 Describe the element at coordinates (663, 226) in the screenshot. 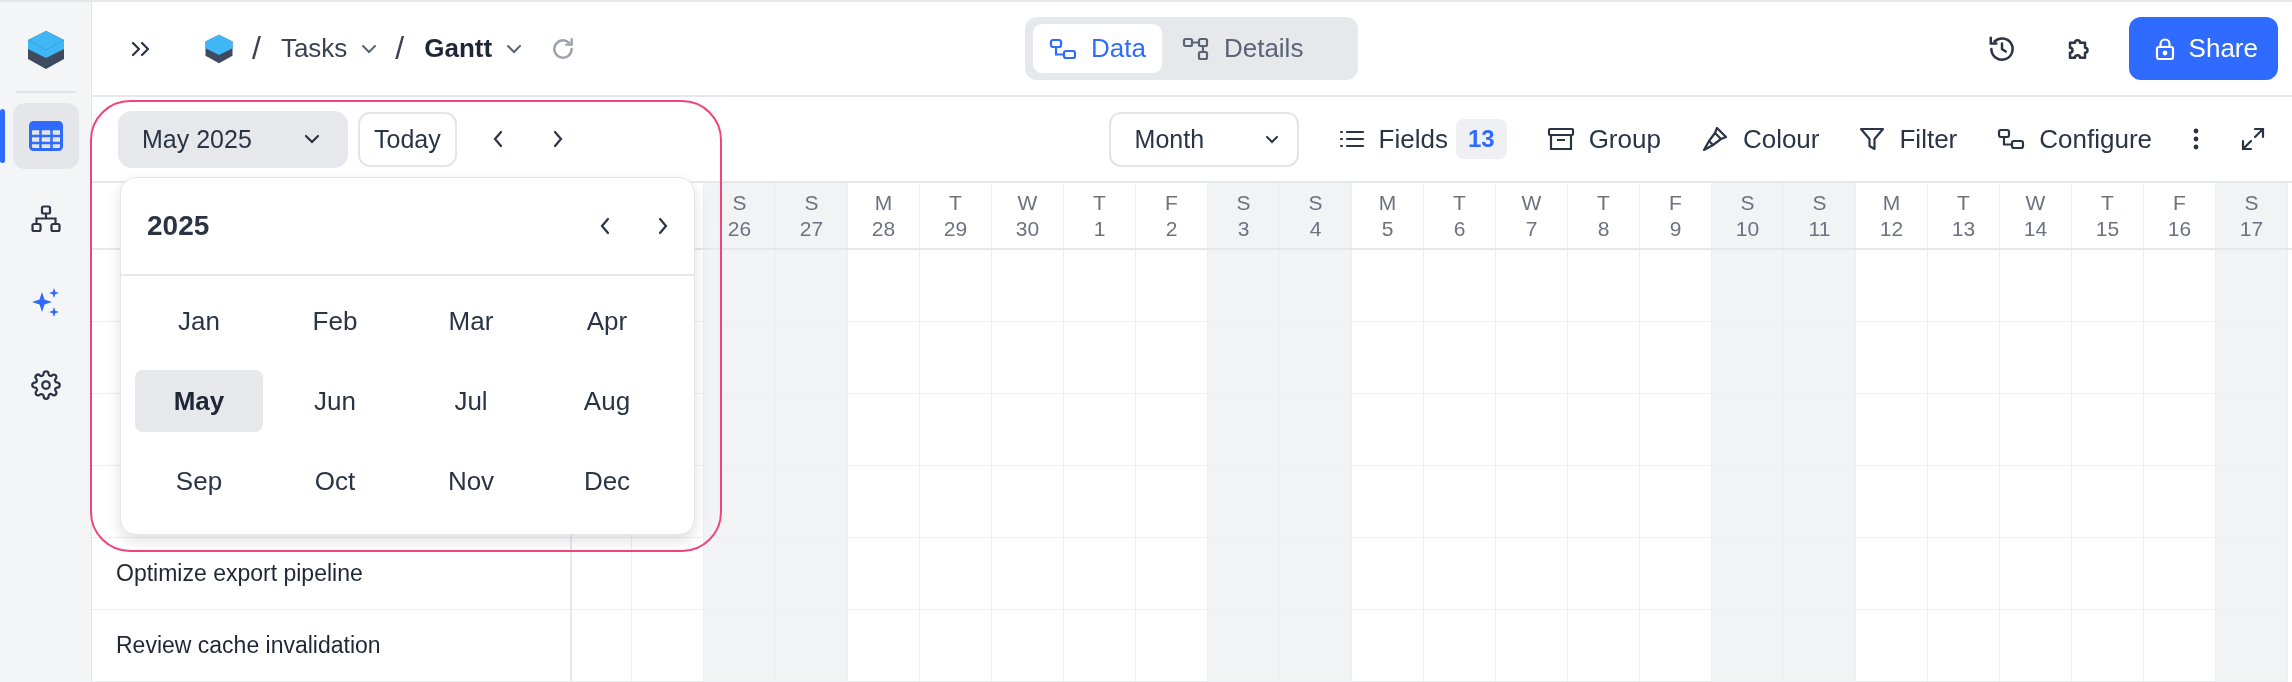

I see `chevron-right-icon` at that location.